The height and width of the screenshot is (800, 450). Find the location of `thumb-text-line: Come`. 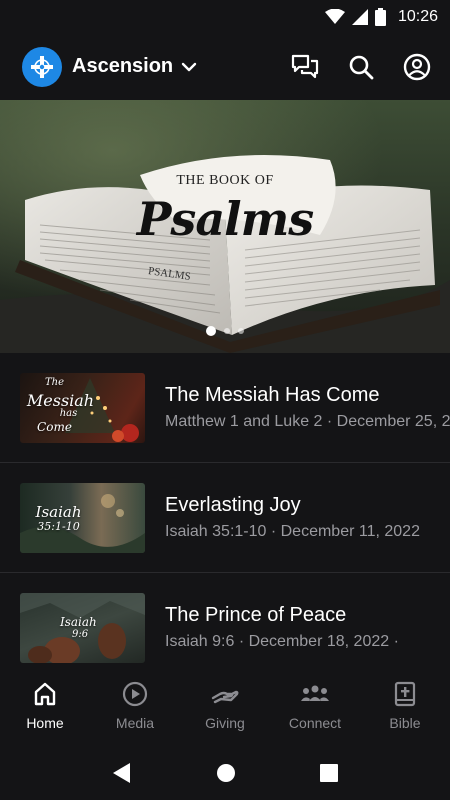

thumb-text-line: Come is located at coordinates (54, 426).